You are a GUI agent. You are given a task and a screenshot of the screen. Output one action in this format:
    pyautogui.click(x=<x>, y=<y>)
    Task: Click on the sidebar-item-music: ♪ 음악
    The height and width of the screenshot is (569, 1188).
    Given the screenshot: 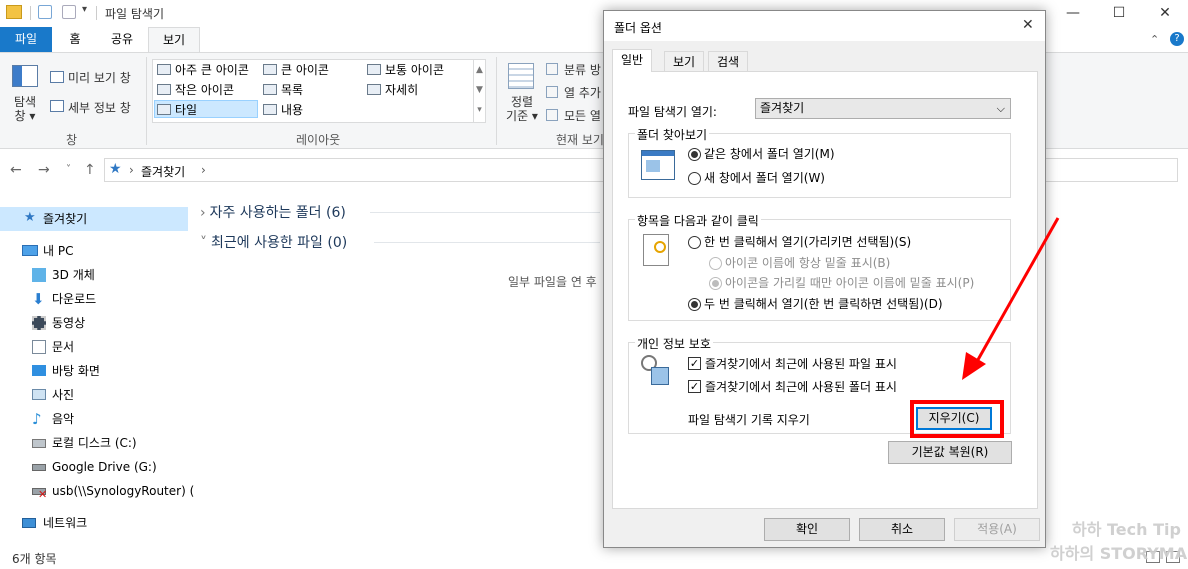 What is the action you would take?
    pyautogui.click(x=94, y=419)
    